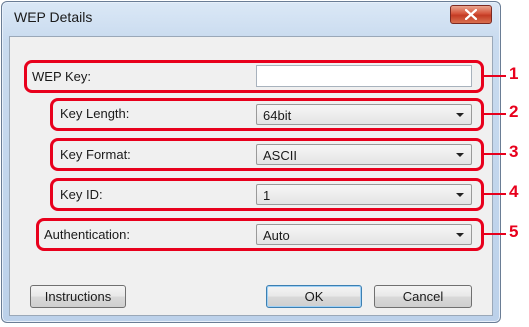 This screenshot has width=529, height=327. What do you see at coordinates (364, 154) in the screenshot?
I see `key-format-select: ASCII` at bounding box center [364, 154].